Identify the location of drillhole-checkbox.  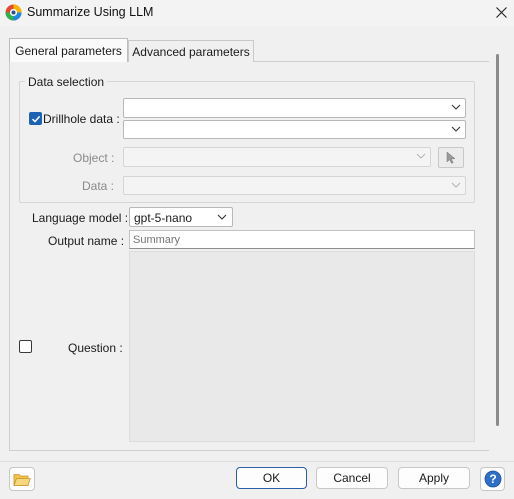
(35, 118).